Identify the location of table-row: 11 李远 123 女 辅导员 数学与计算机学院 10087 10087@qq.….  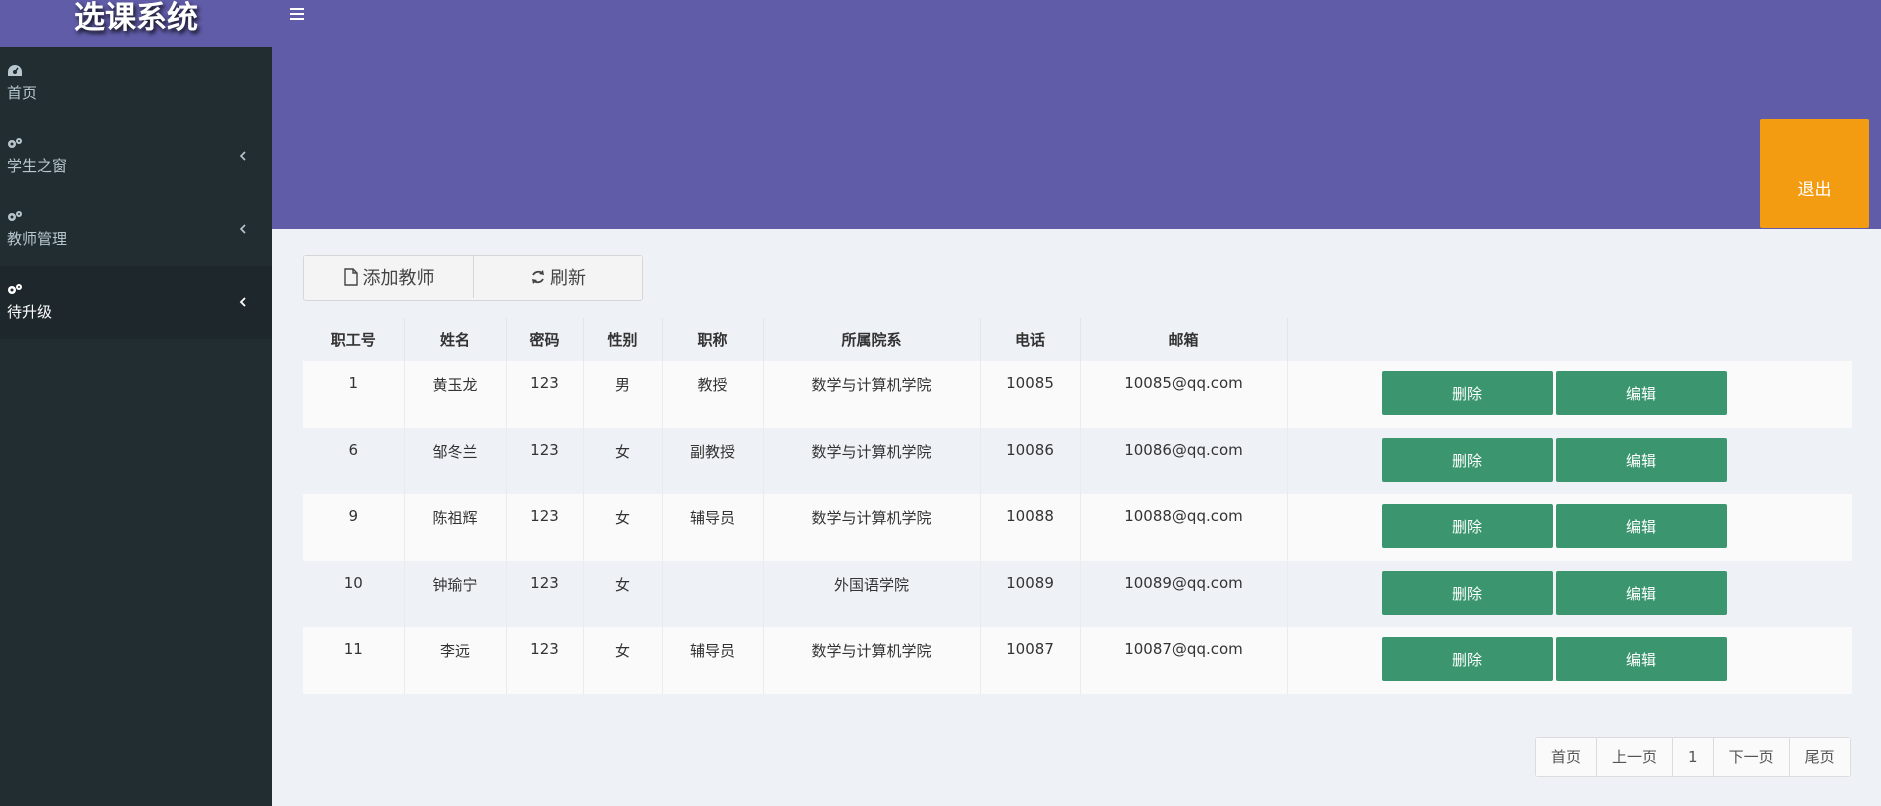
(1077, 660).